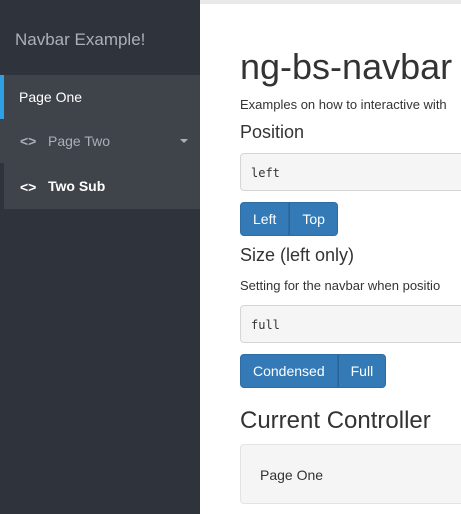 This screenshot has height=514, width=461. What do you see at coordinates (272, 132) in the screenshot?
I see `position-heading: Position` at bounding box center [272, 132].